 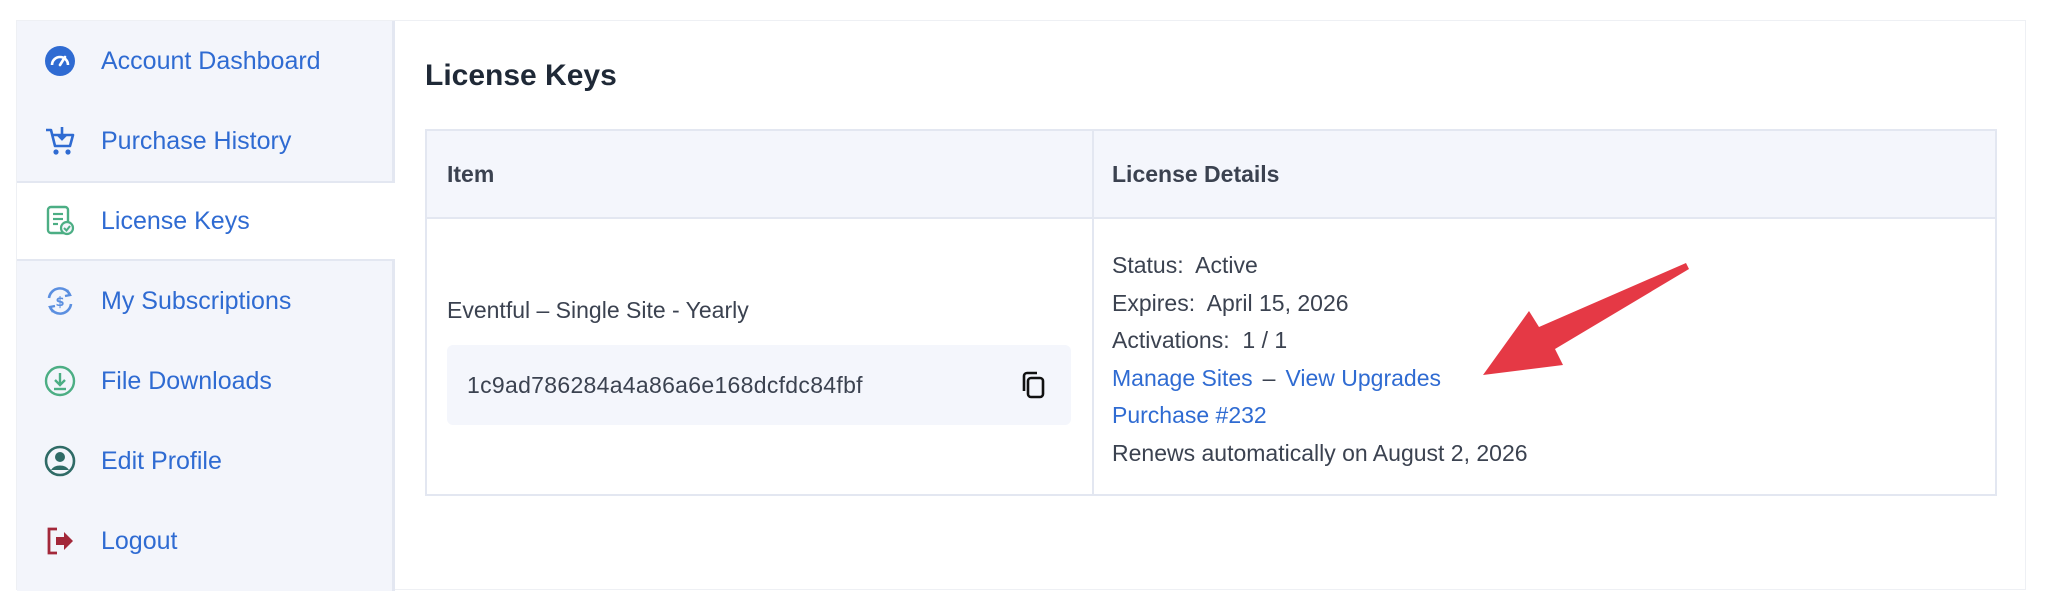 What do you see at coordinates (1226, 265) in the screenshot?
I see `status-value: Active` at bounding box center [1226, 265].